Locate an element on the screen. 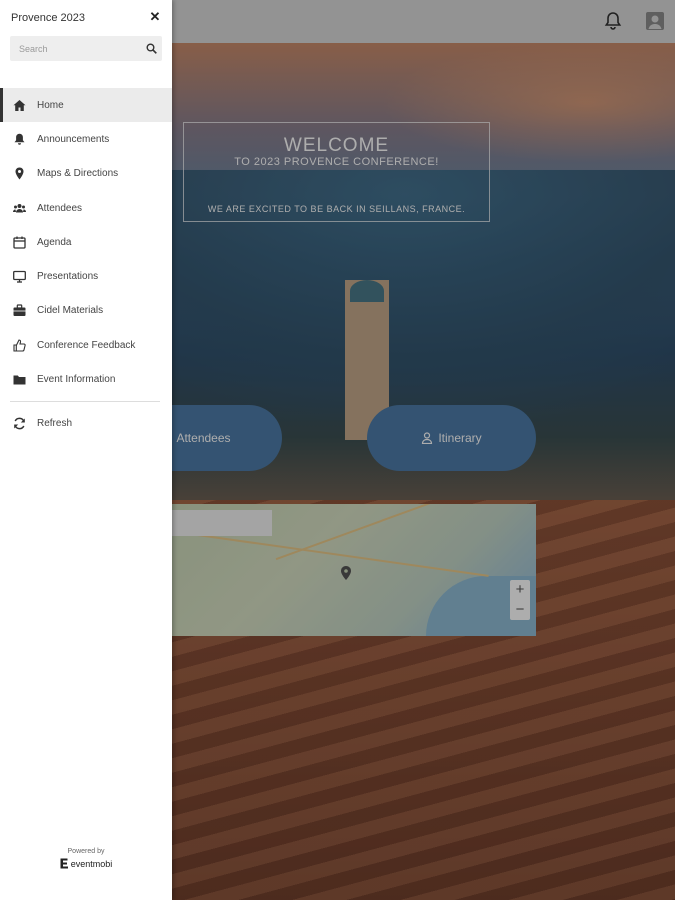  powered-by-label: Powered by is located at coordinates (86, 851).